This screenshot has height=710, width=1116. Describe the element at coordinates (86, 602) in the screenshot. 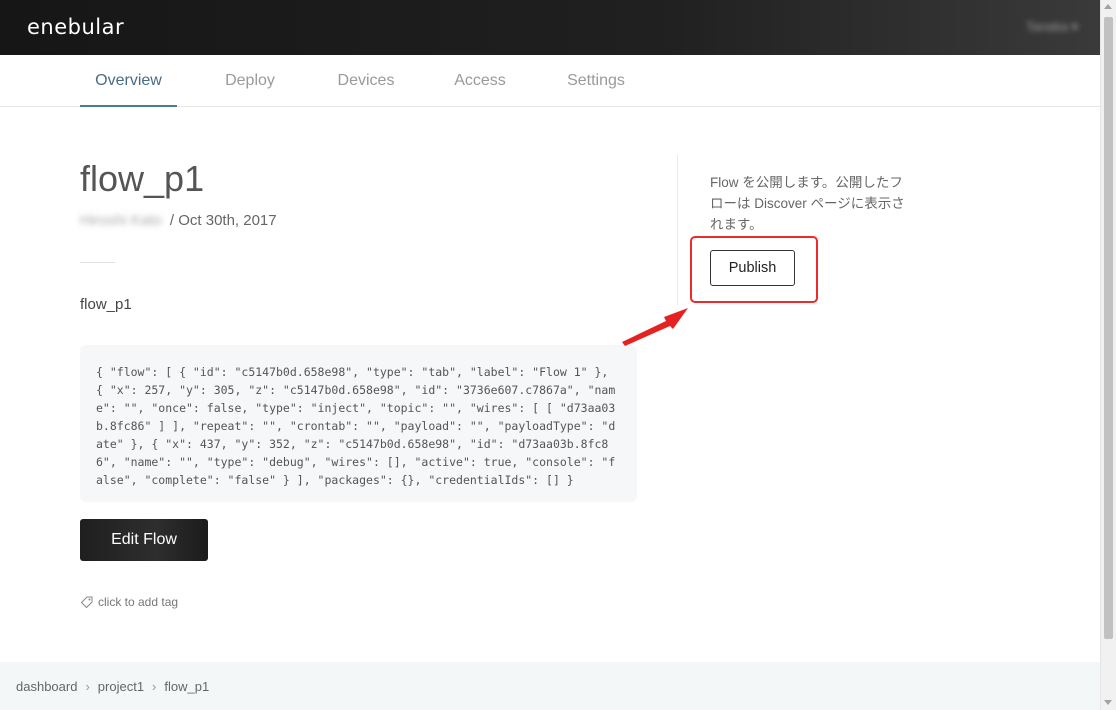

I see `tag-icon` at that location.